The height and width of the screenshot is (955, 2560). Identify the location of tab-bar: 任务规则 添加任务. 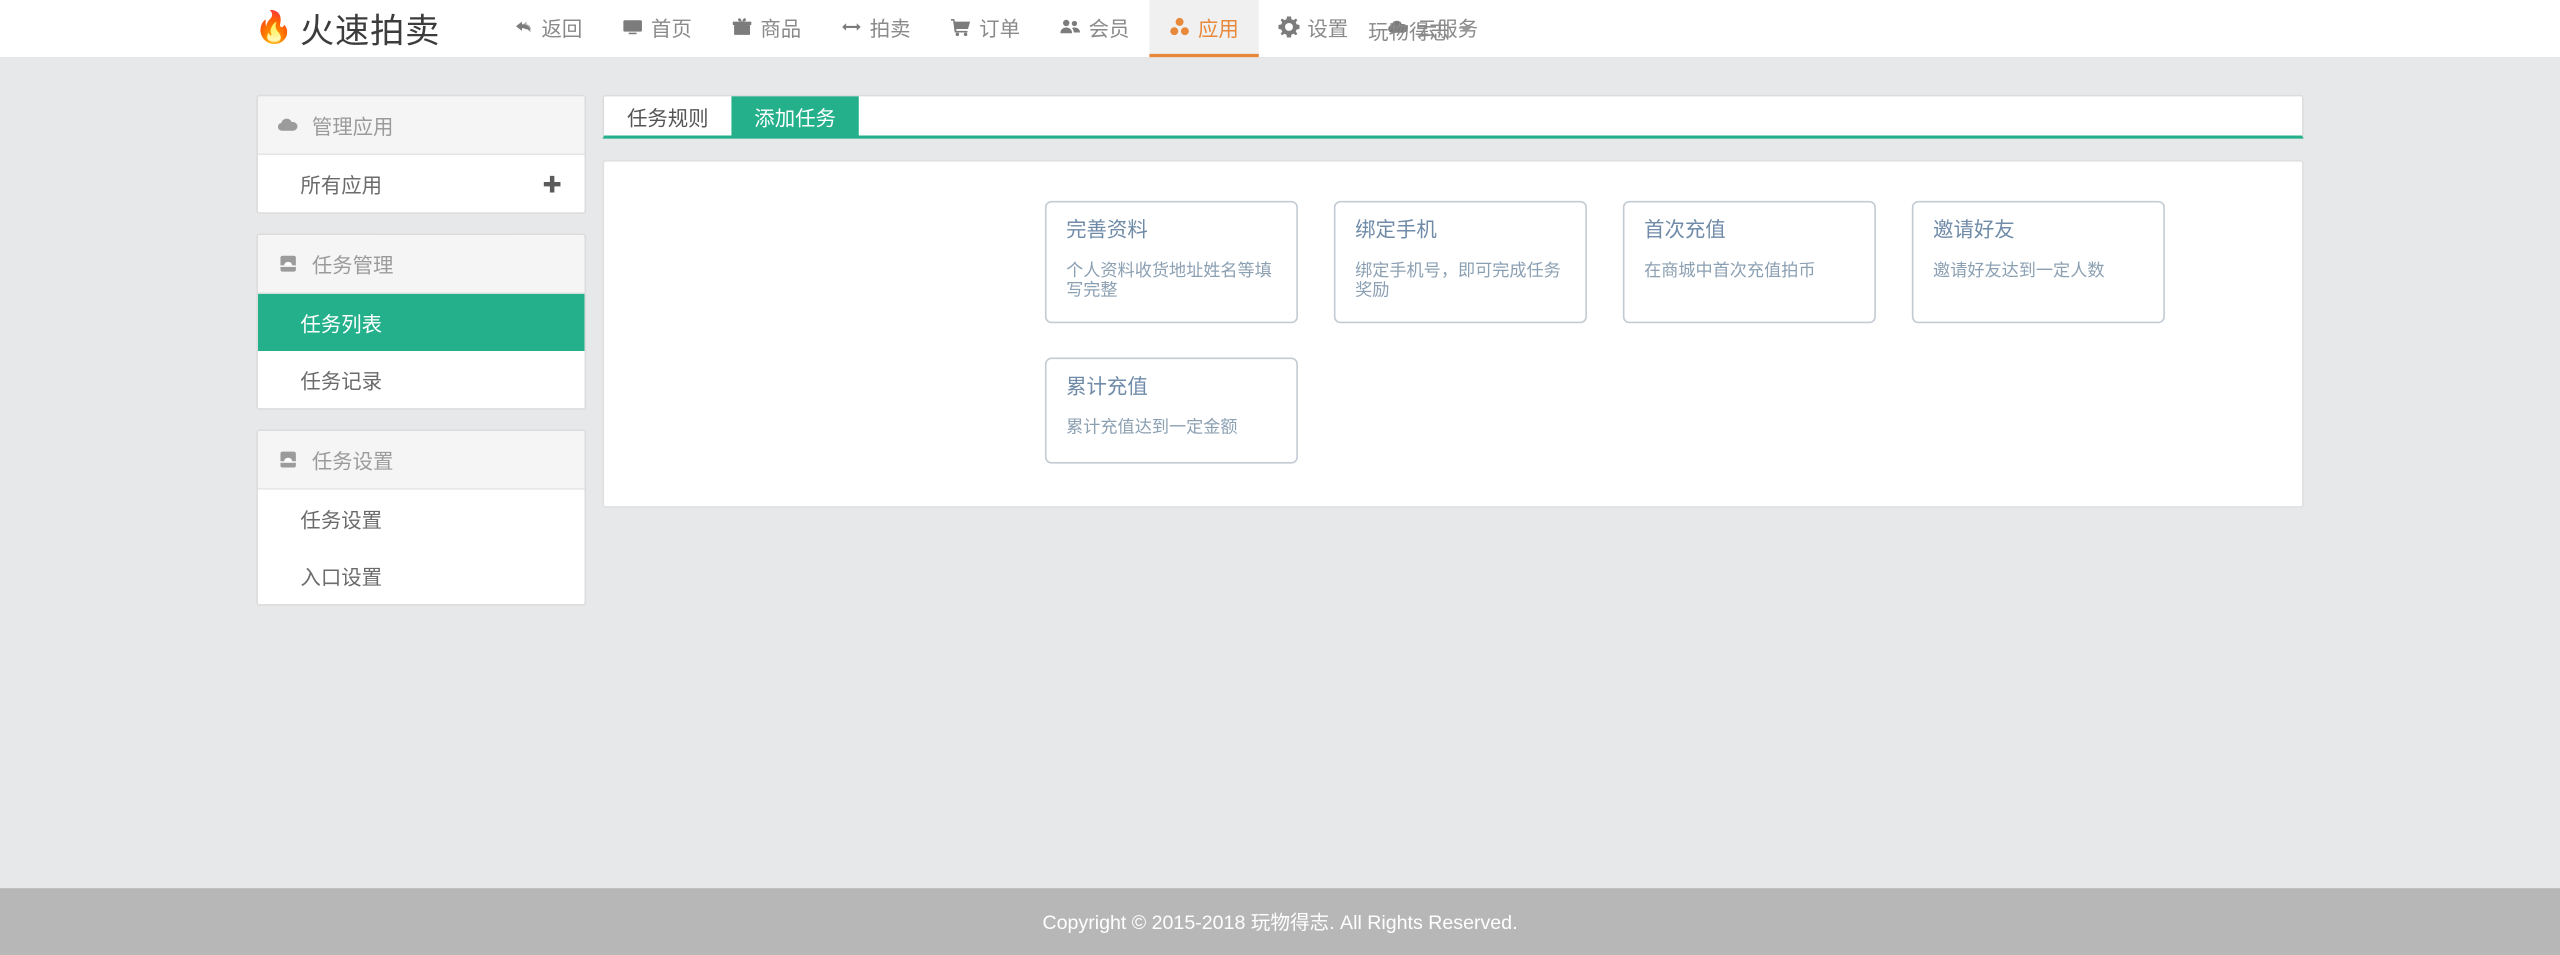
(1453, 116).